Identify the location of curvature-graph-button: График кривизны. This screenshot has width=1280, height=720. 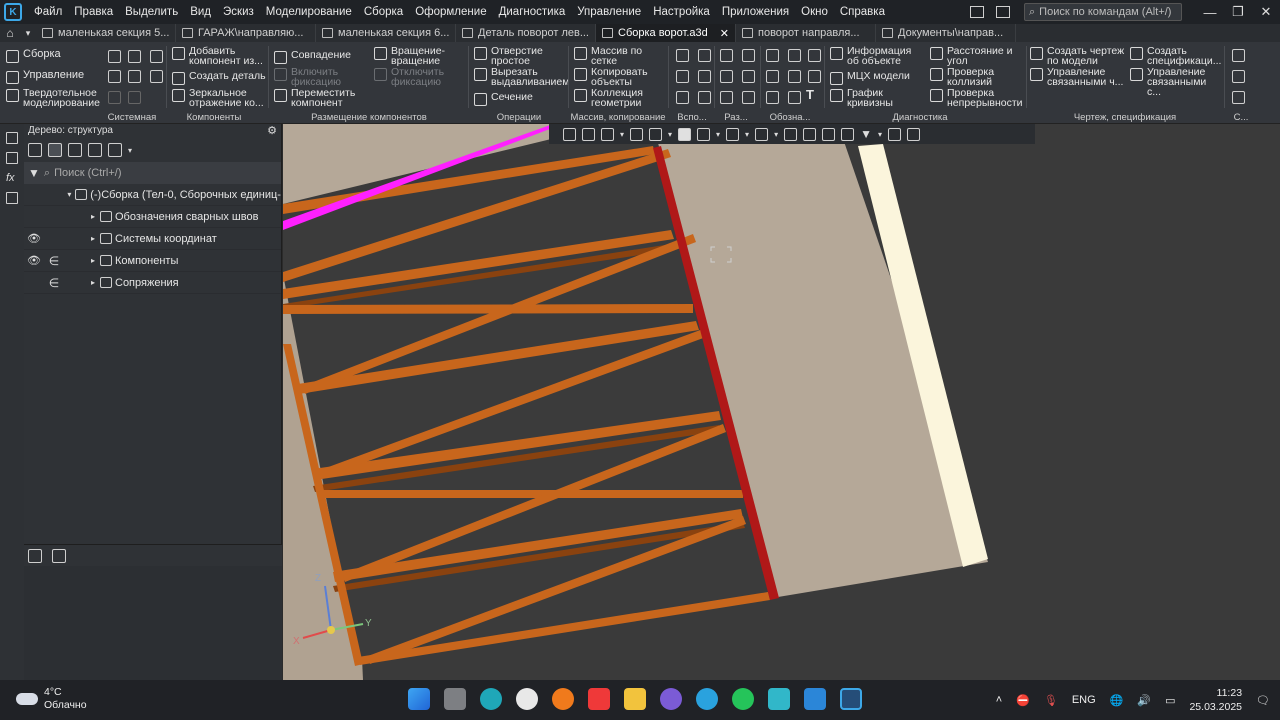
(870, 98).